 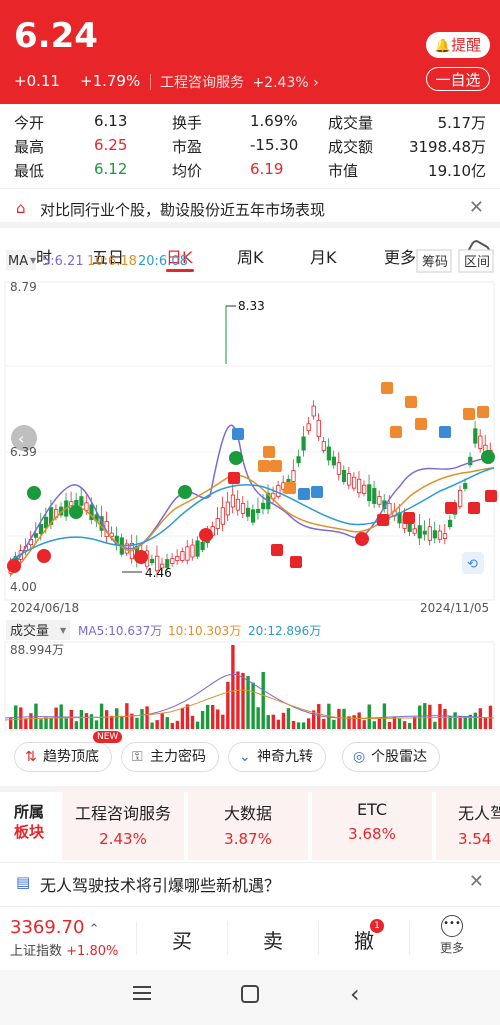 What do you see at coordinates (122, 813) in the screenshot?
I see `sector-name: 工程咨询服务` at bounding box center [122, 813].